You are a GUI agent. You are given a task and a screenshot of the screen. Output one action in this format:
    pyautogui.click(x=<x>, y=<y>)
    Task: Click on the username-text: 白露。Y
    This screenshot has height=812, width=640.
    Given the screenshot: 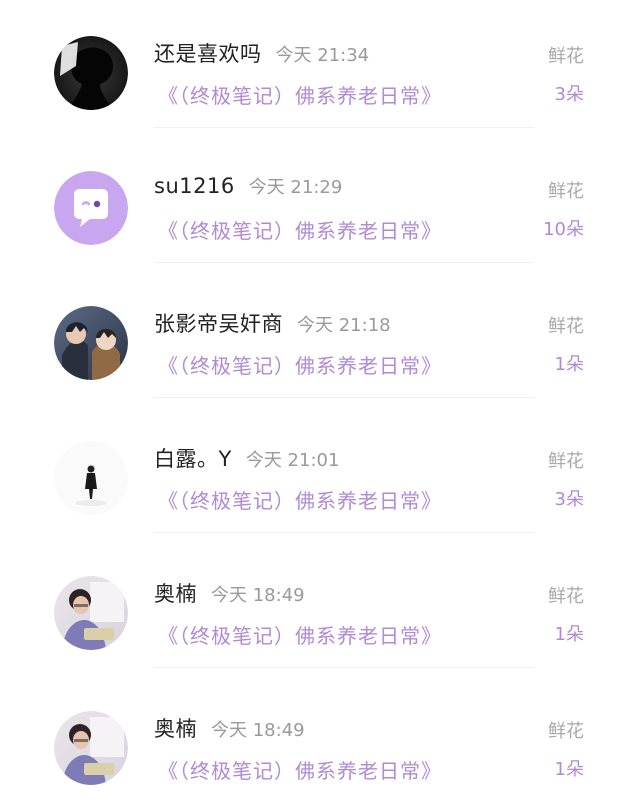 What is the action you would take?
    pyautogui.click(x=193, y=459)
    